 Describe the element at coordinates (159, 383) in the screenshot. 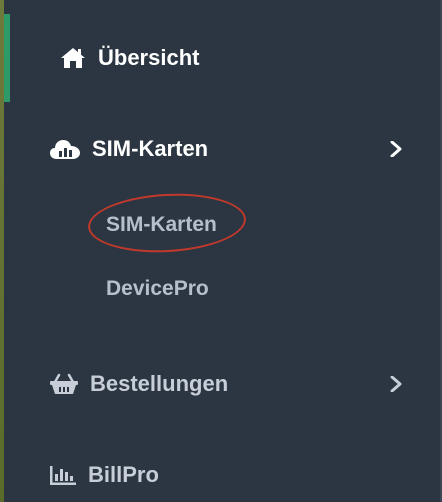

I see `sidebar-item-label: Bestellungen` at that location.